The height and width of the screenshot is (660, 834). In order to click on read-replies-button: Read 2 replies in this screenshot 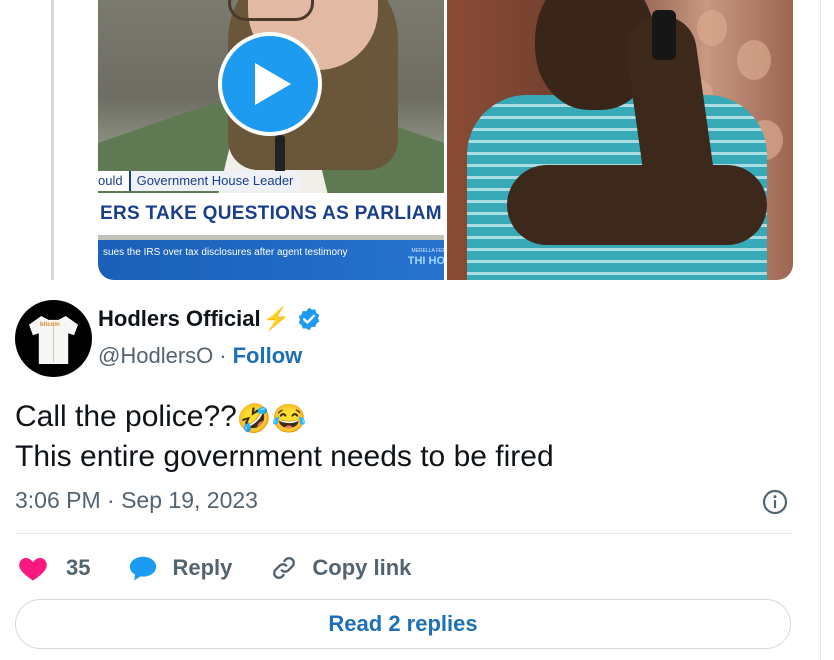, I will do `click(403, 624)`.